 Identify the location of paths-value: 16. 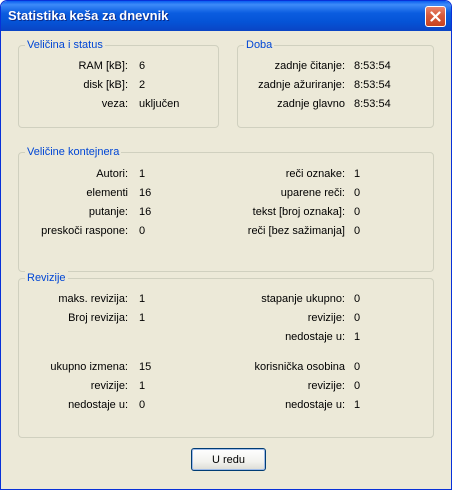
(145, 212).